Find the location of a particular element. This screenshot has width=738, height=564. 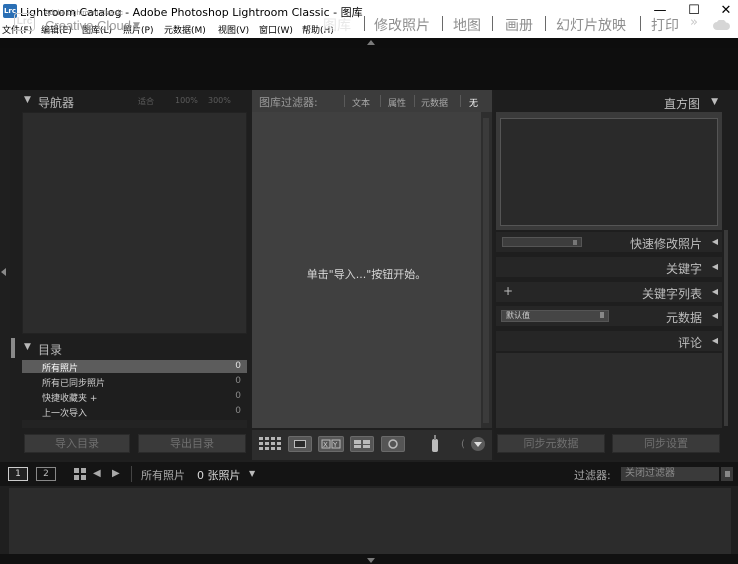

source-dropdown-icon: ▼ is located at coordinates (252, 473).